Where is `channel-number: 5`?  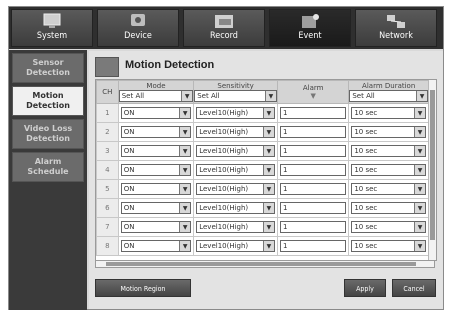 channel-number: 5 is located at coordinates (107, 189).